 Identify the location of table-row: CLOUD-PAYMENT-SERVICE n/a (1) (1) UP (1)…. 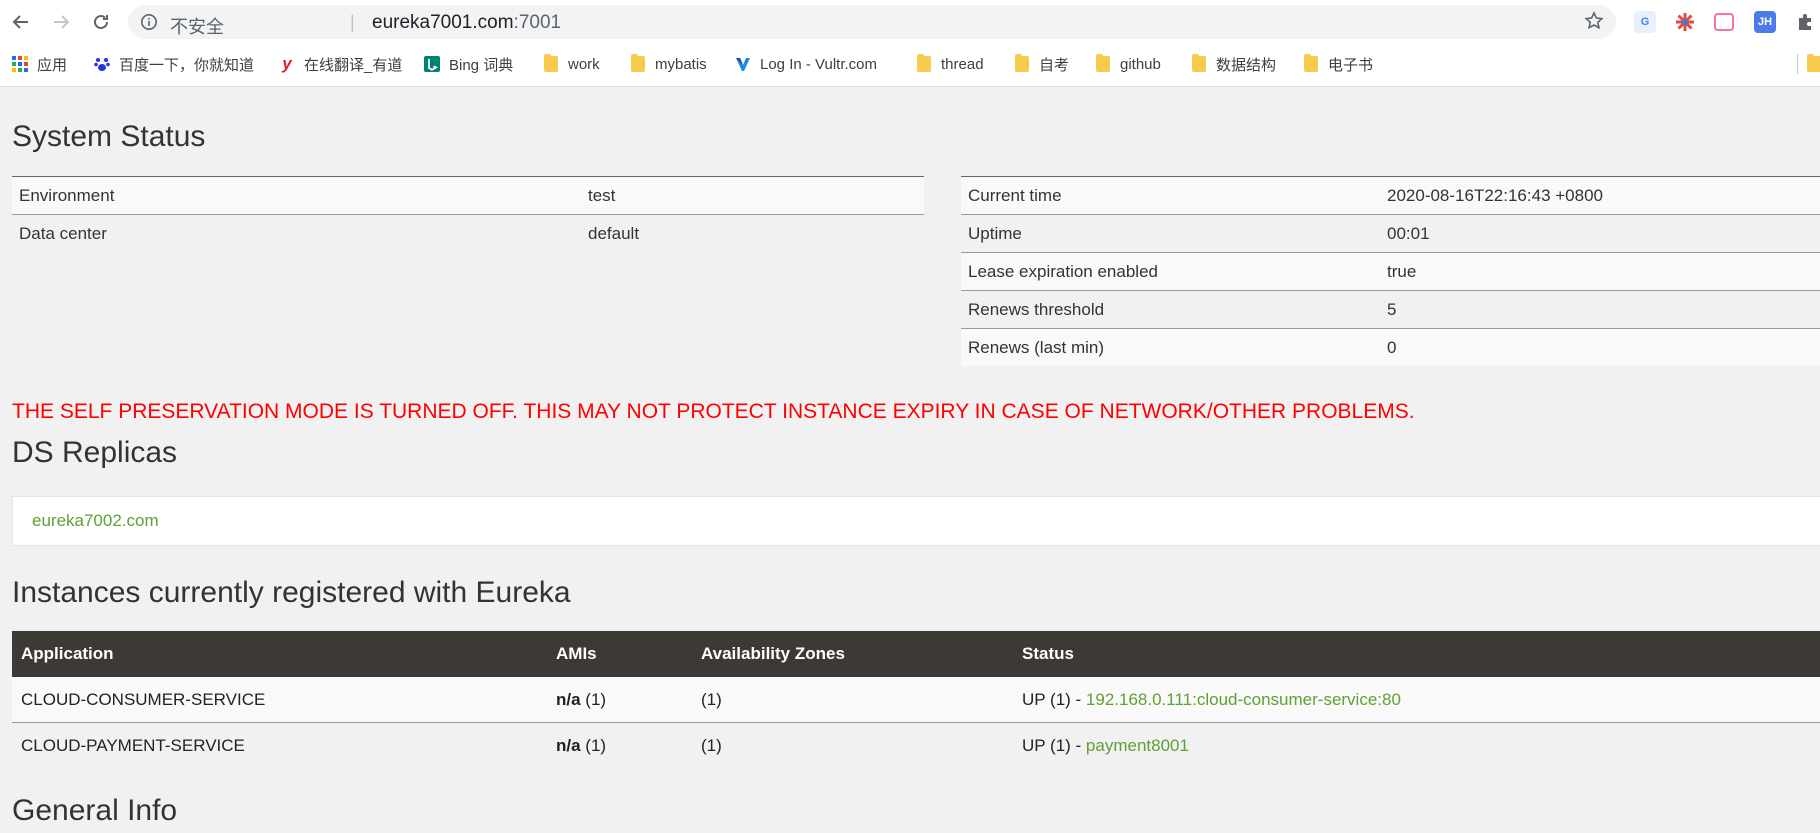
(916, 745).